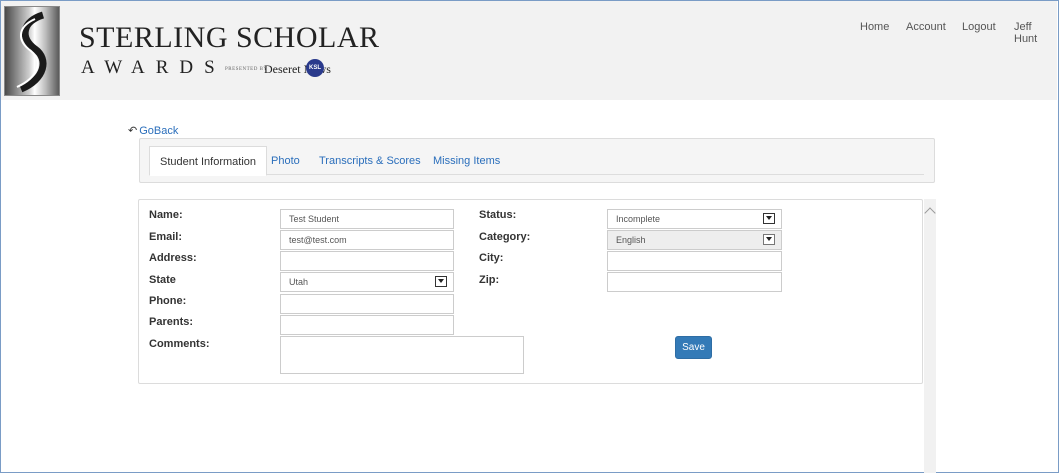  Describe the element at coordinates (367, 240) in the screenshot. I see `email-field: test@test.com` at that location.